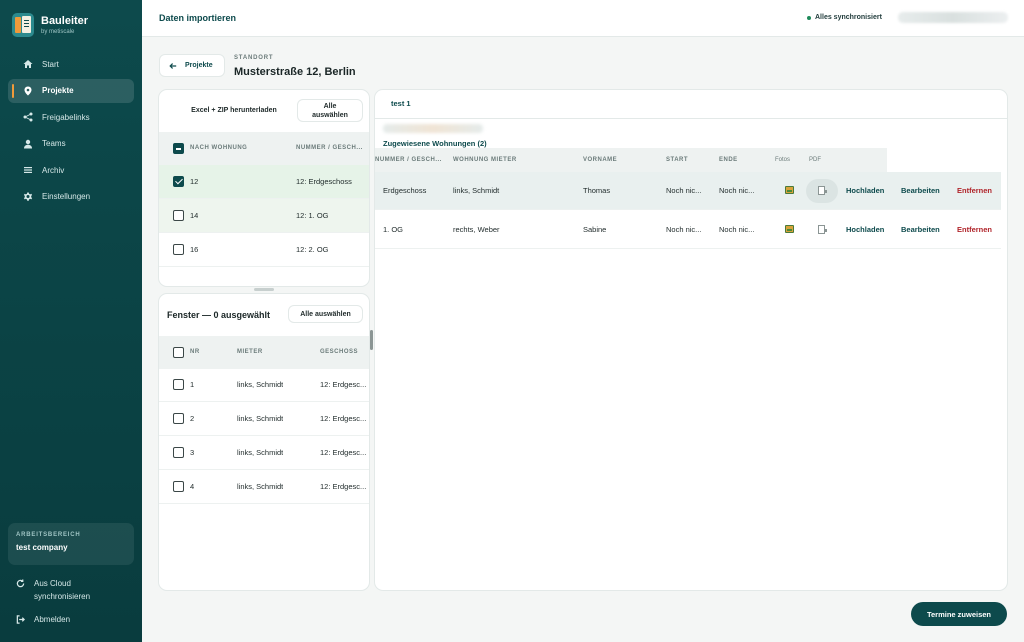  Describe the element at coordinates (192, 384) in the screenshot. I see `window-number: 1` at that location.